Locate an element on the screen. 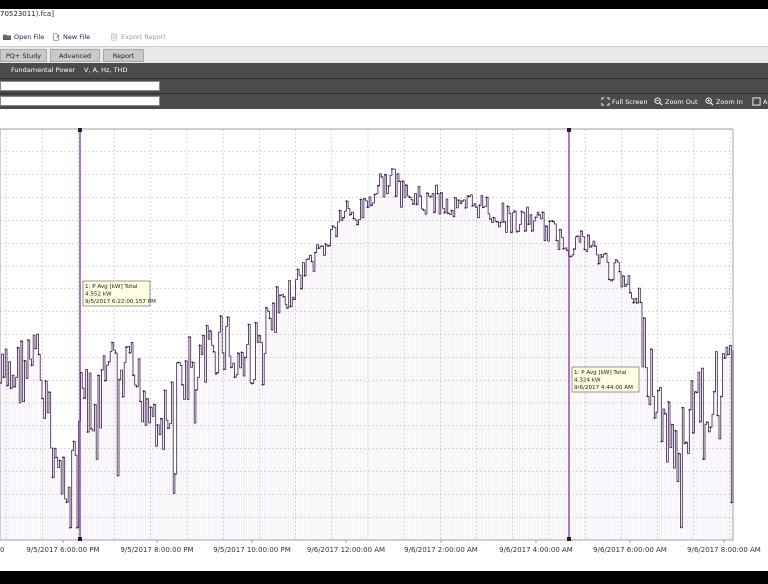  subtab-fundamental-power: Fundamental Power is located at coordinates (43, 70).